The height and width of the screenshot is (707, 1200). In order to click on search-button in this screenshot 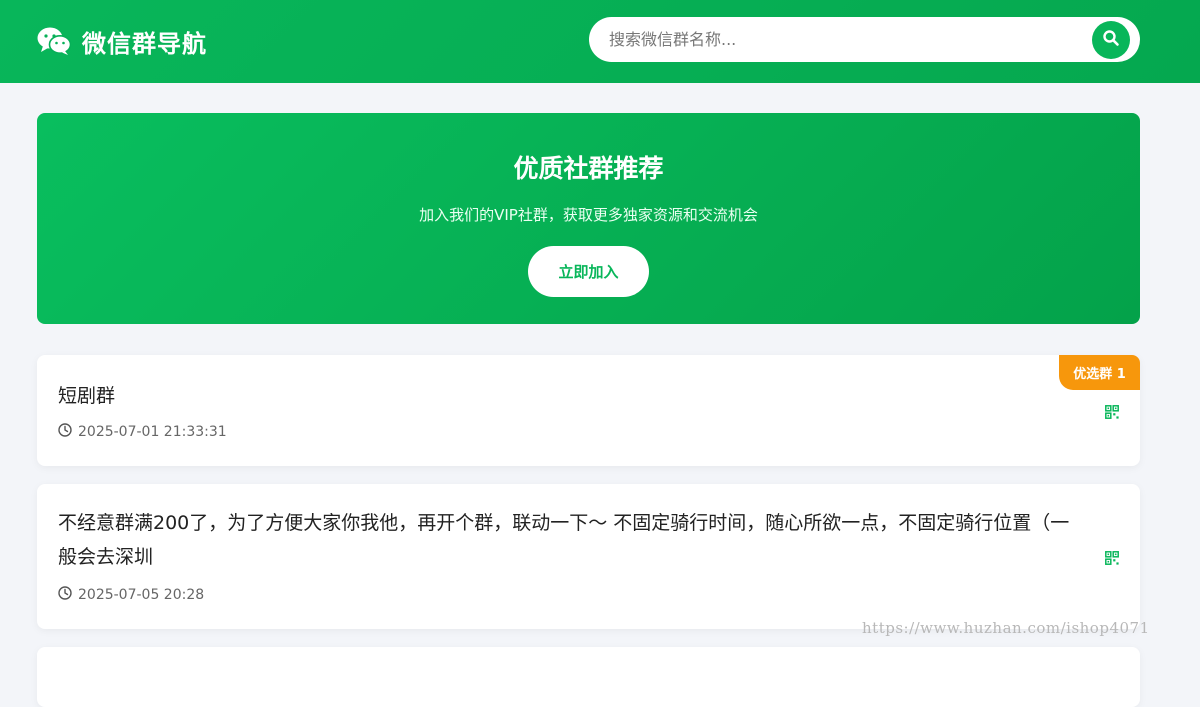, I will do `click(1111, 40)`.